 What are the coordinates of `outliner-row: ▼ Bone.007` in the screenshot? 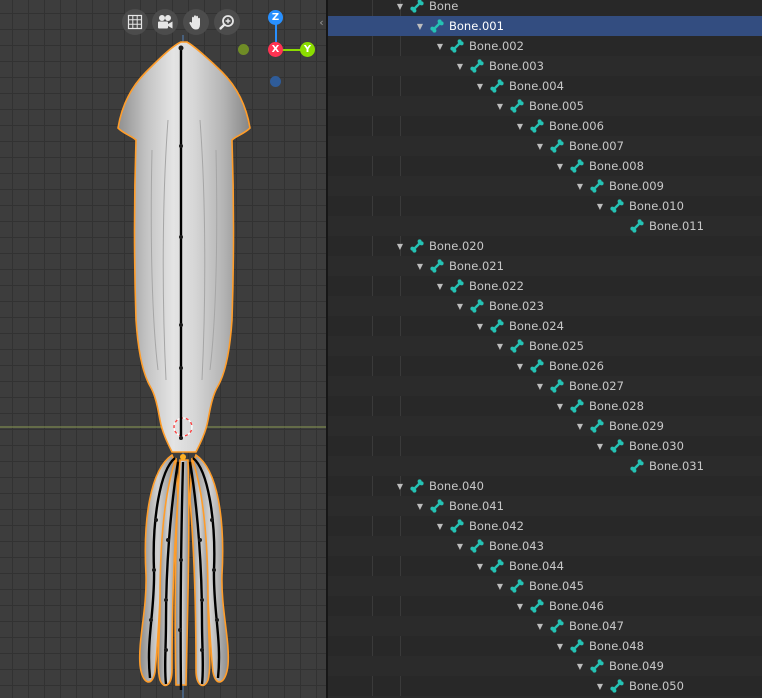 It's located at (545, 146).